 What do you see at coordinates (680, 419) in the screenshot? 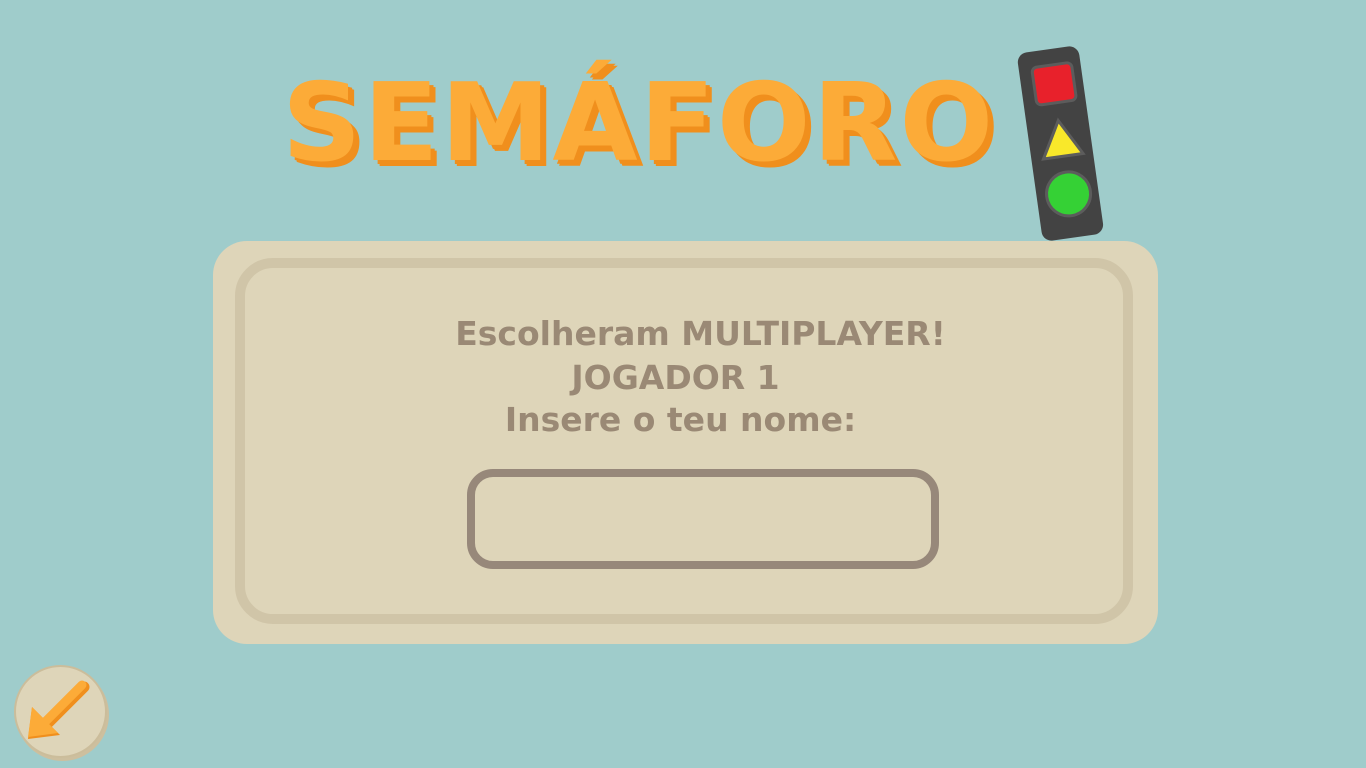
I see `name-prompt: Insere o teu nome:` at bounding box center [680, 419].